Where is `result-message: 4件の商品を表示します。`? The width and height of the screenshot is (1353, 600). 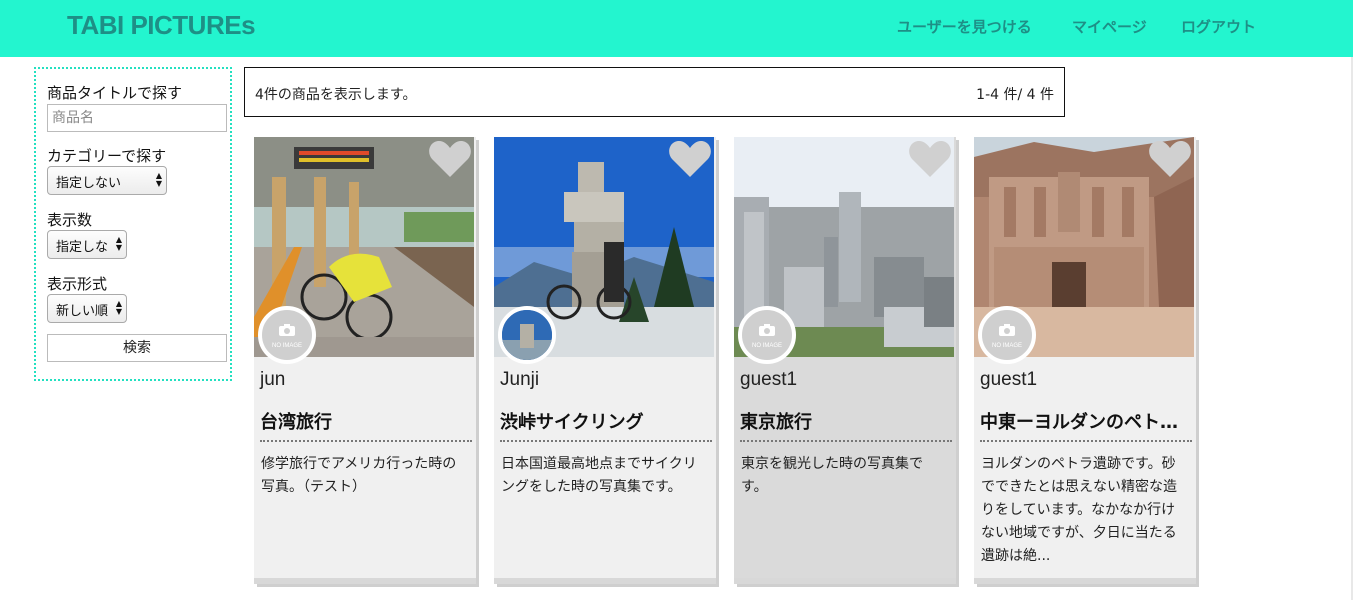
result-message: 4件の商品を表示します。 is located at coordinates (336, 95).